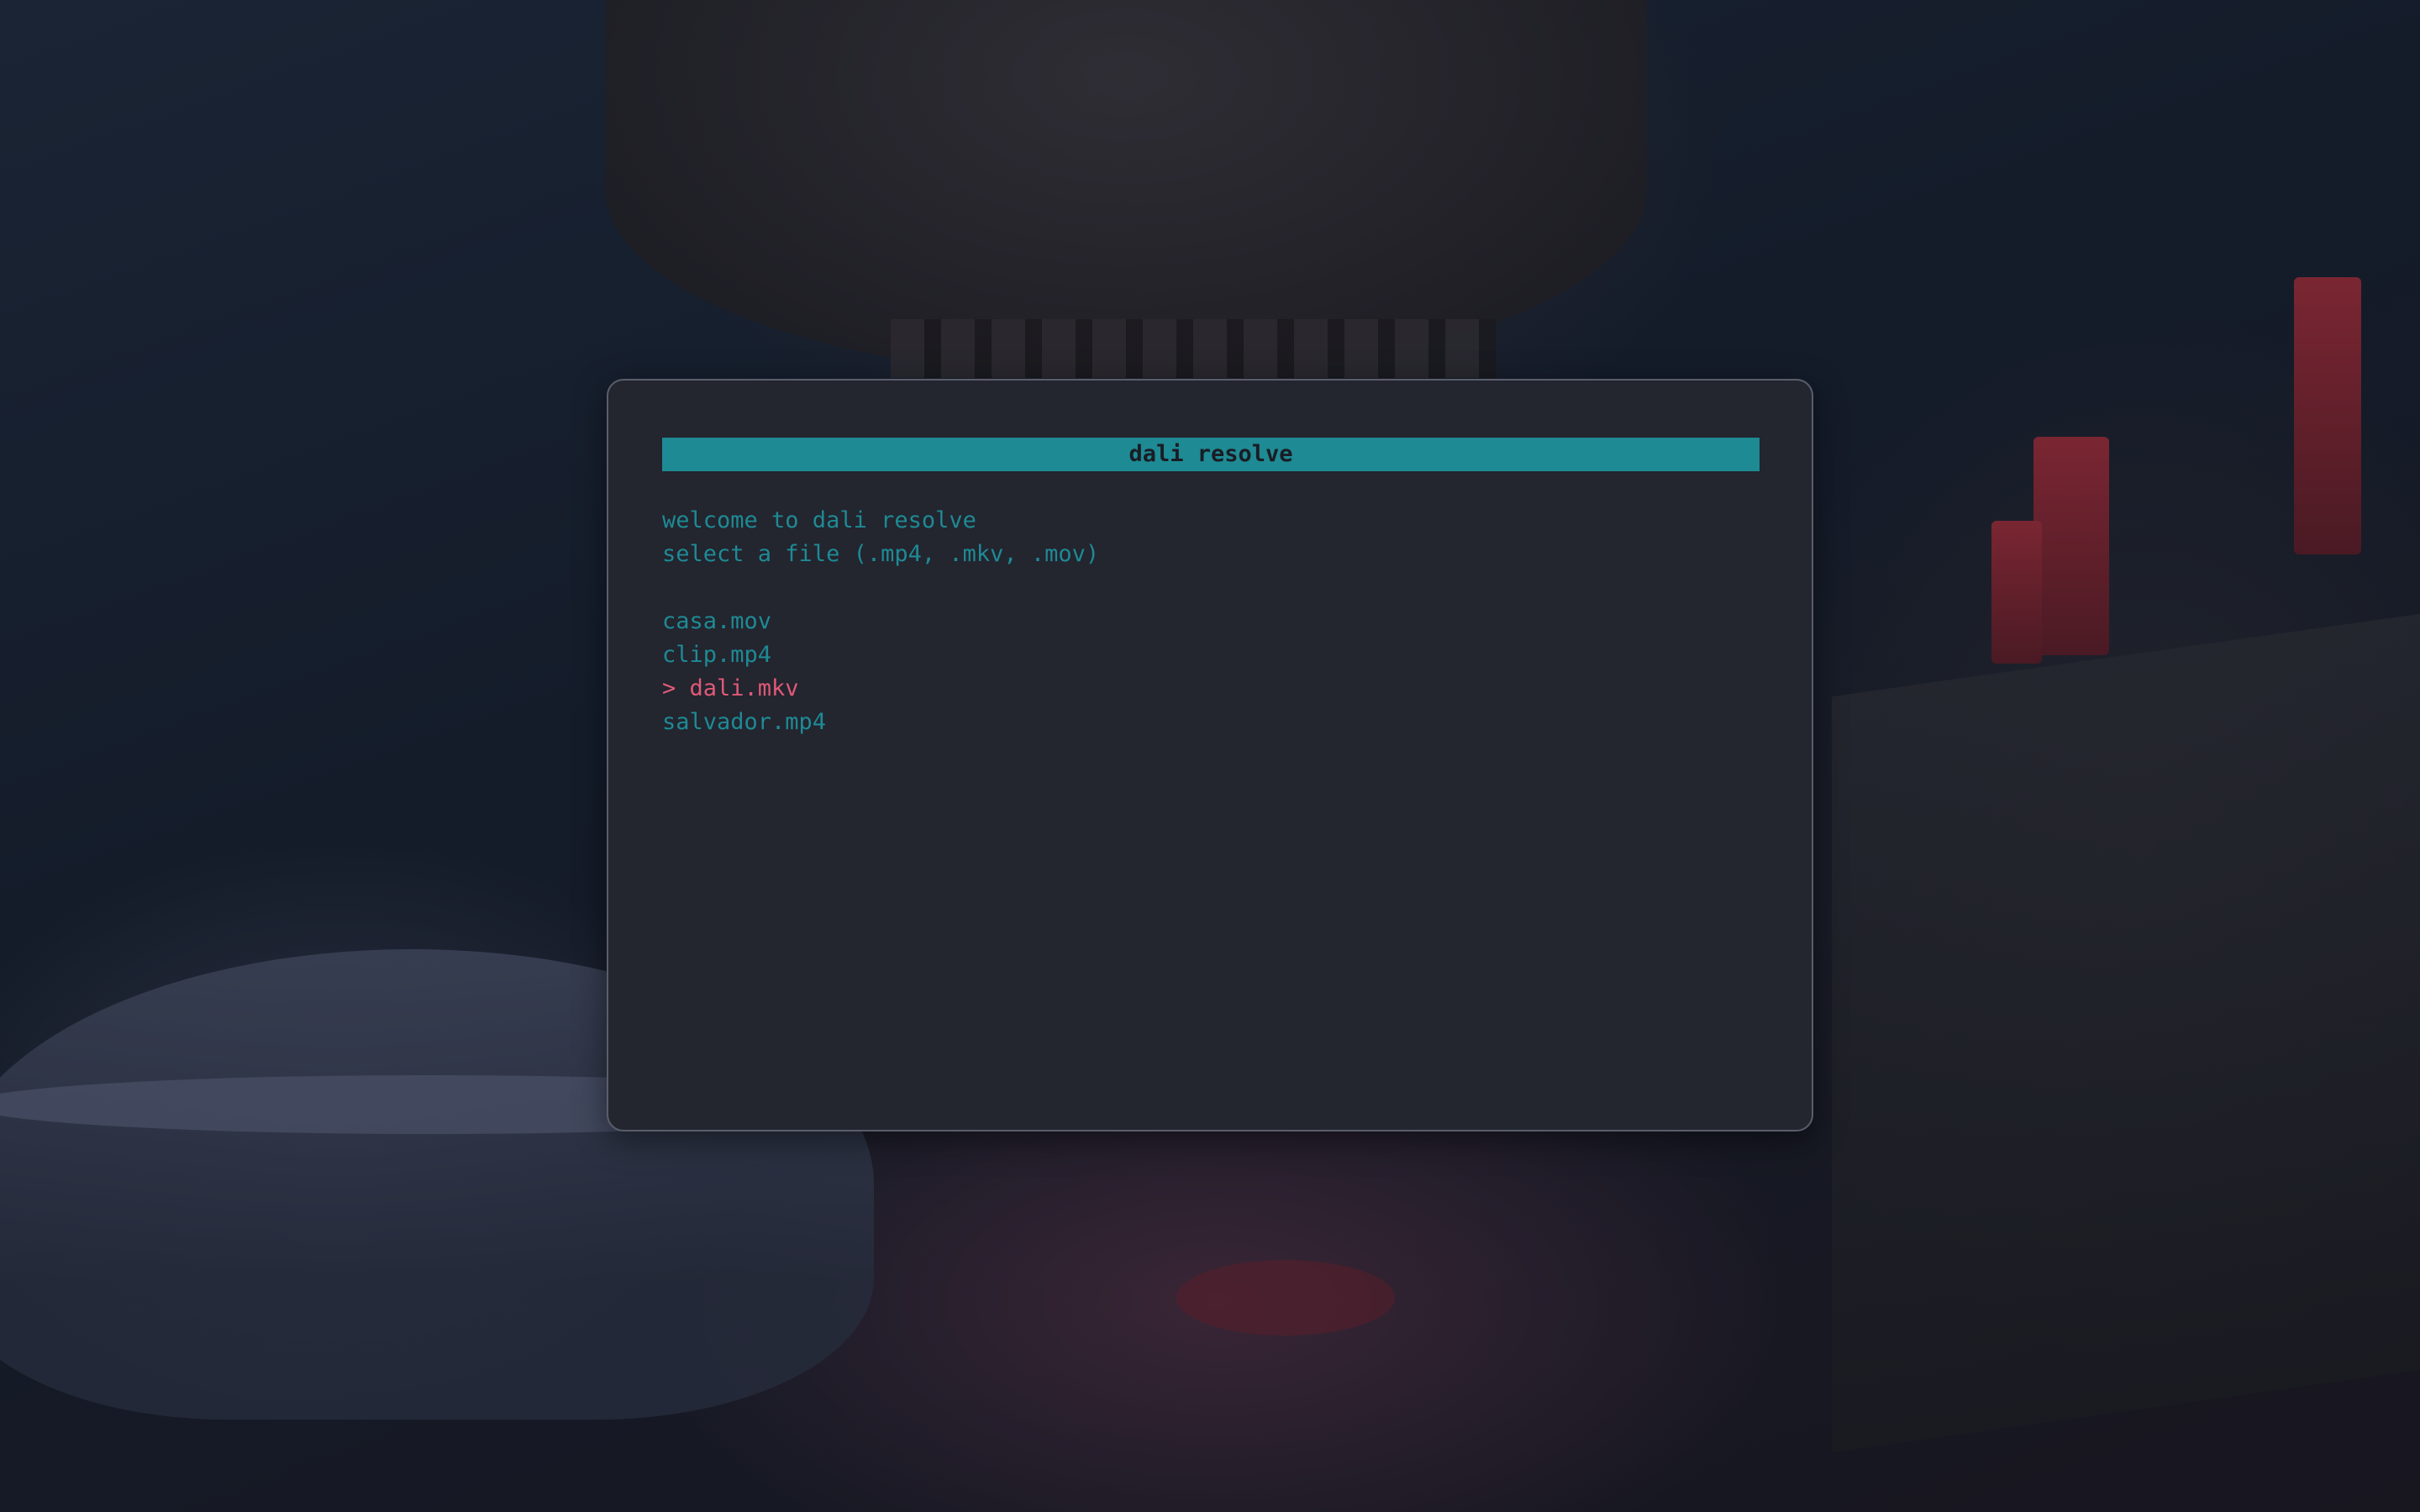  Describe the element at coordinates (1211, 454) in the screenshot. I see `window-title: dali resolve` at that location.